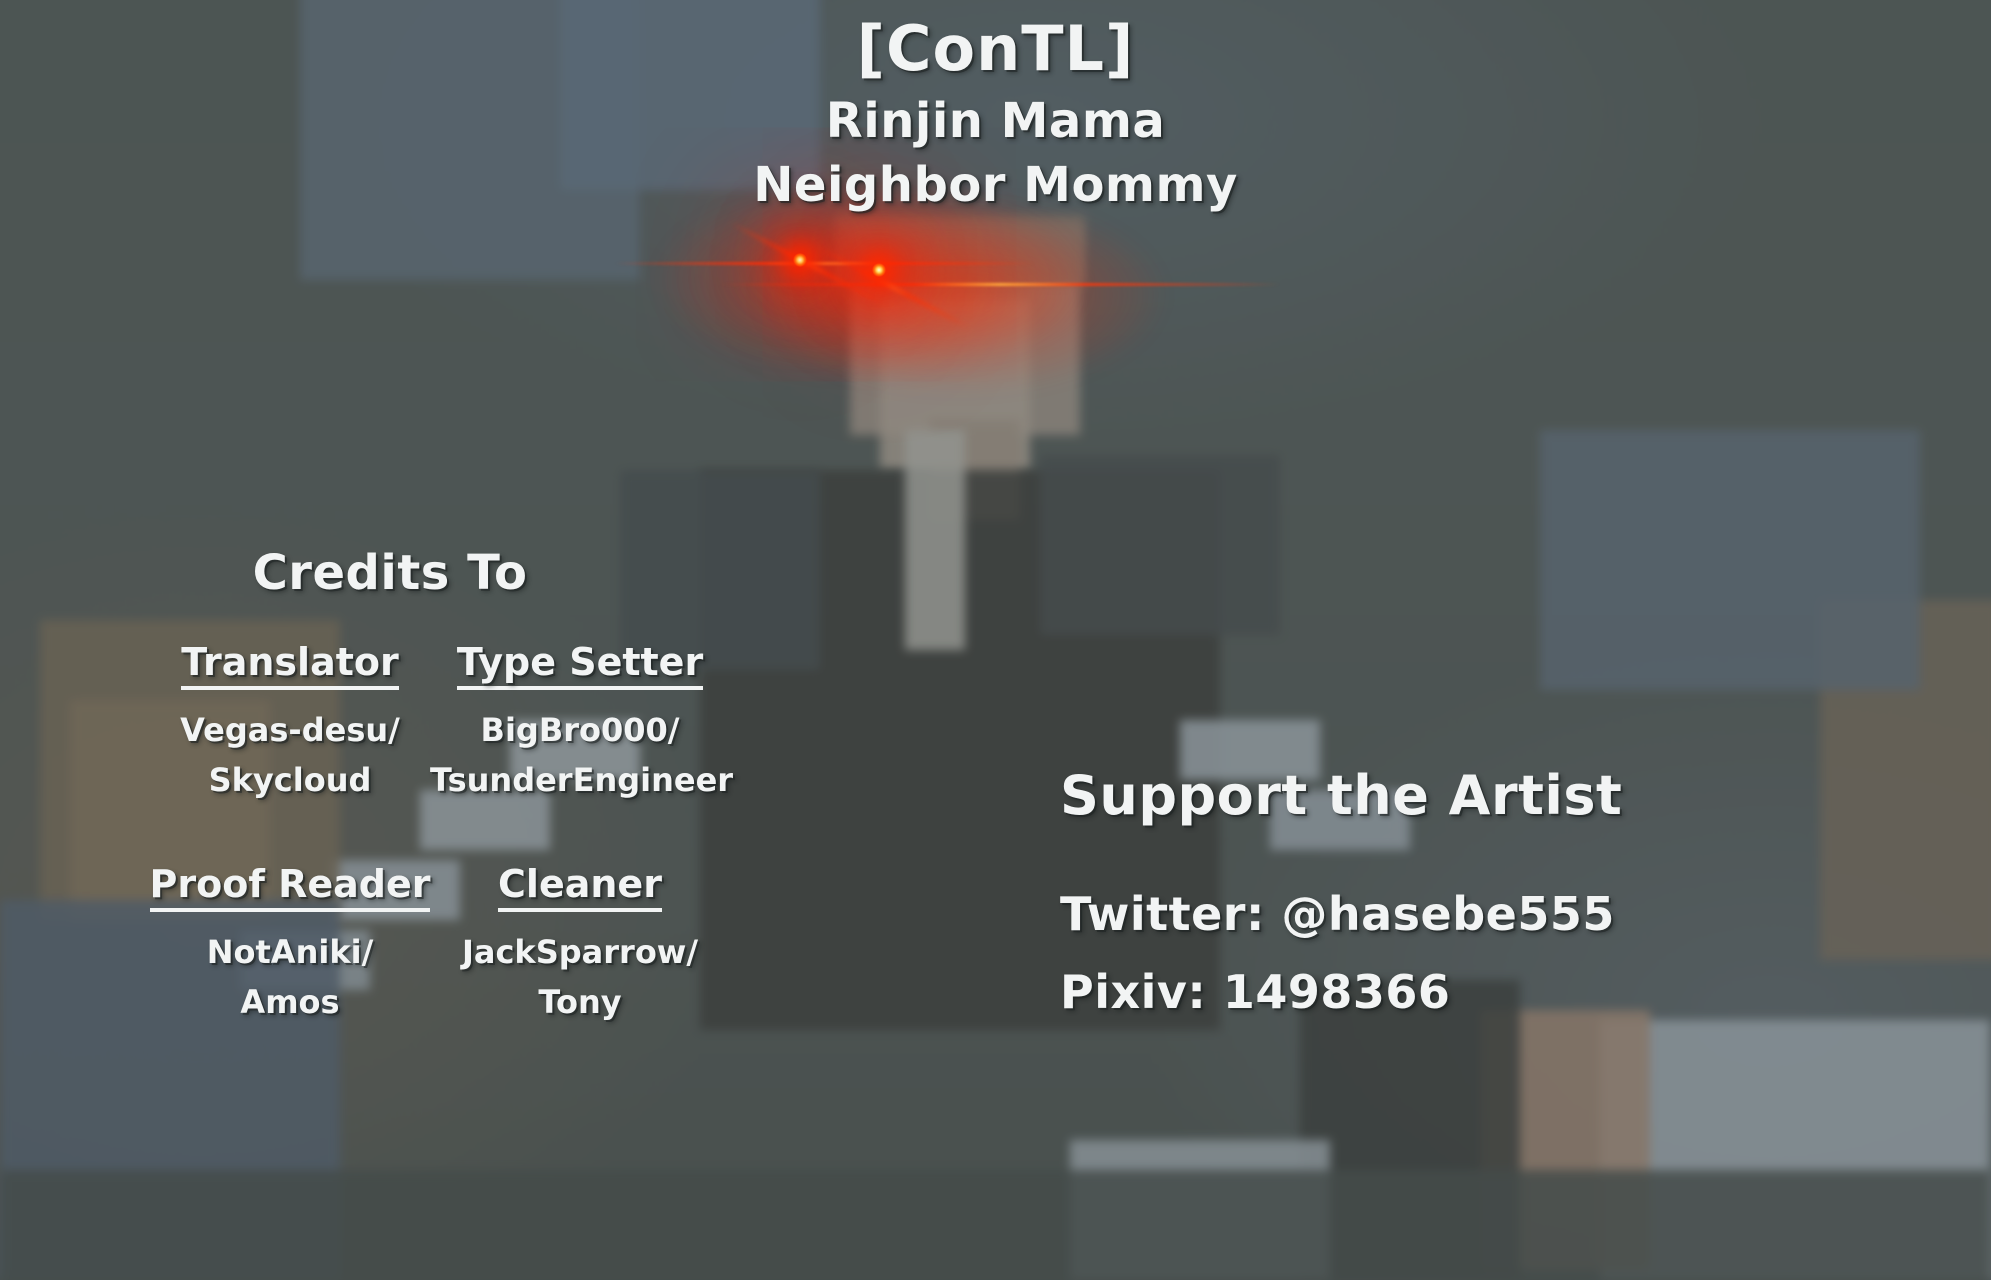  I want to click on role-title-translator: Translator, so click(290, 665).